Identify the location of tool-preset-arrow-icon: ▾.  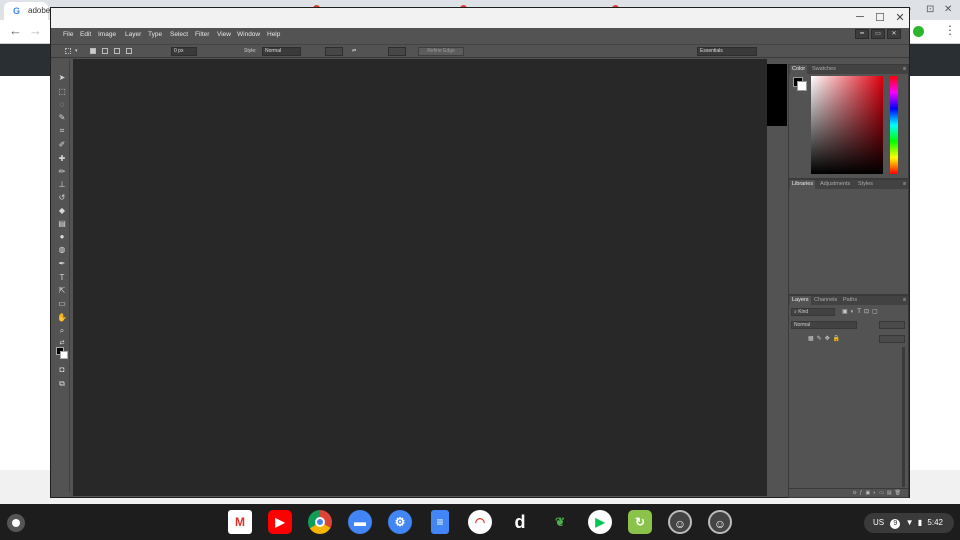
(76, 51).